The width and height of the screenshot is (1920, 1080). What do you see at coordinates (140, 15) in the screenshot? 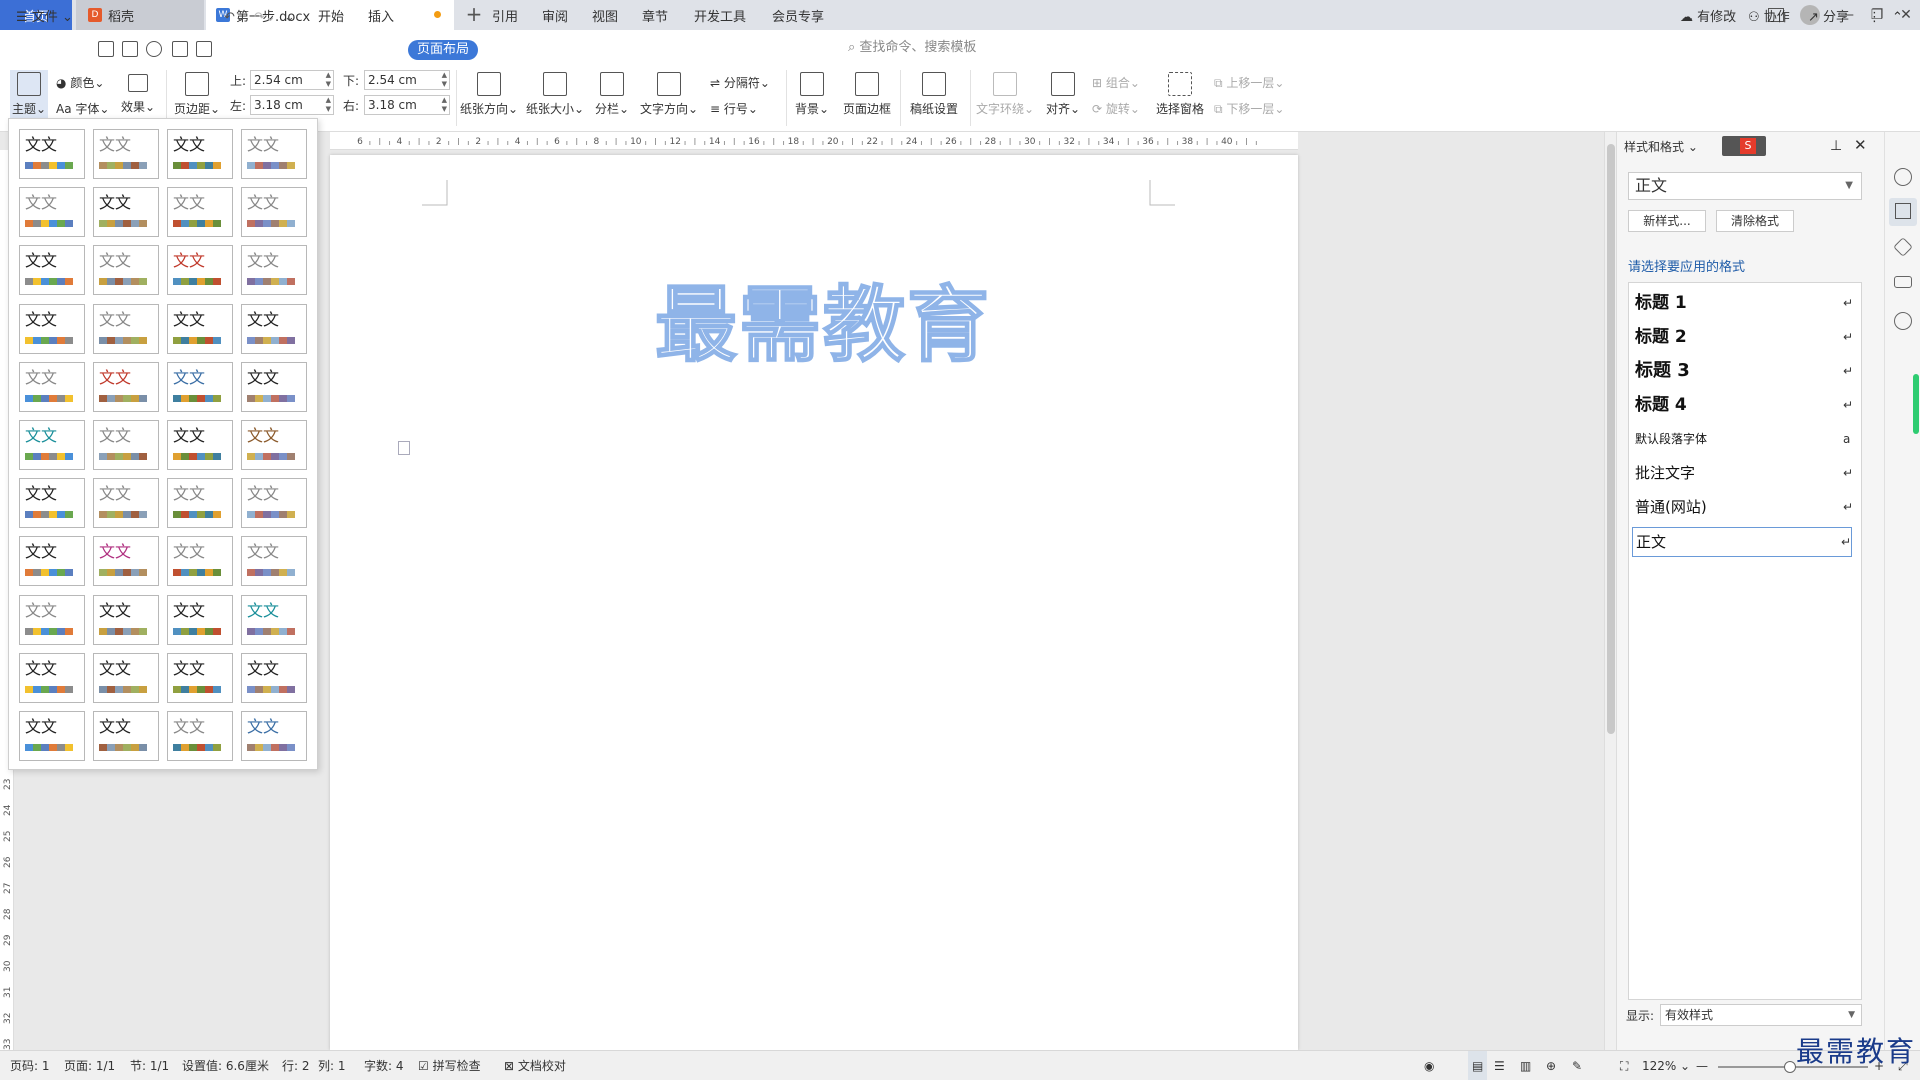
I see `tab-daoke: D 稻壳` at bounding box center [140, 15].